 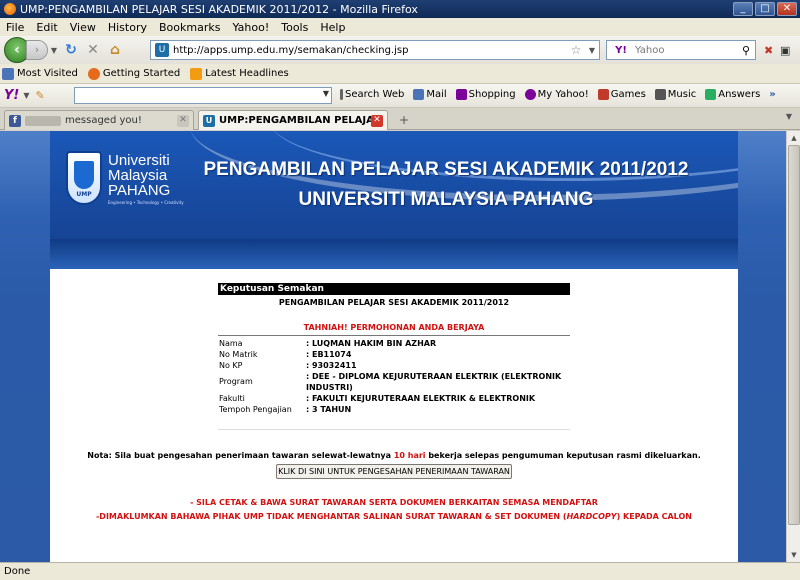 What do you see at coordinates (93, 50) in the screenshot?
I see `stop-icon: ✕` at bounding box center [93, 50].